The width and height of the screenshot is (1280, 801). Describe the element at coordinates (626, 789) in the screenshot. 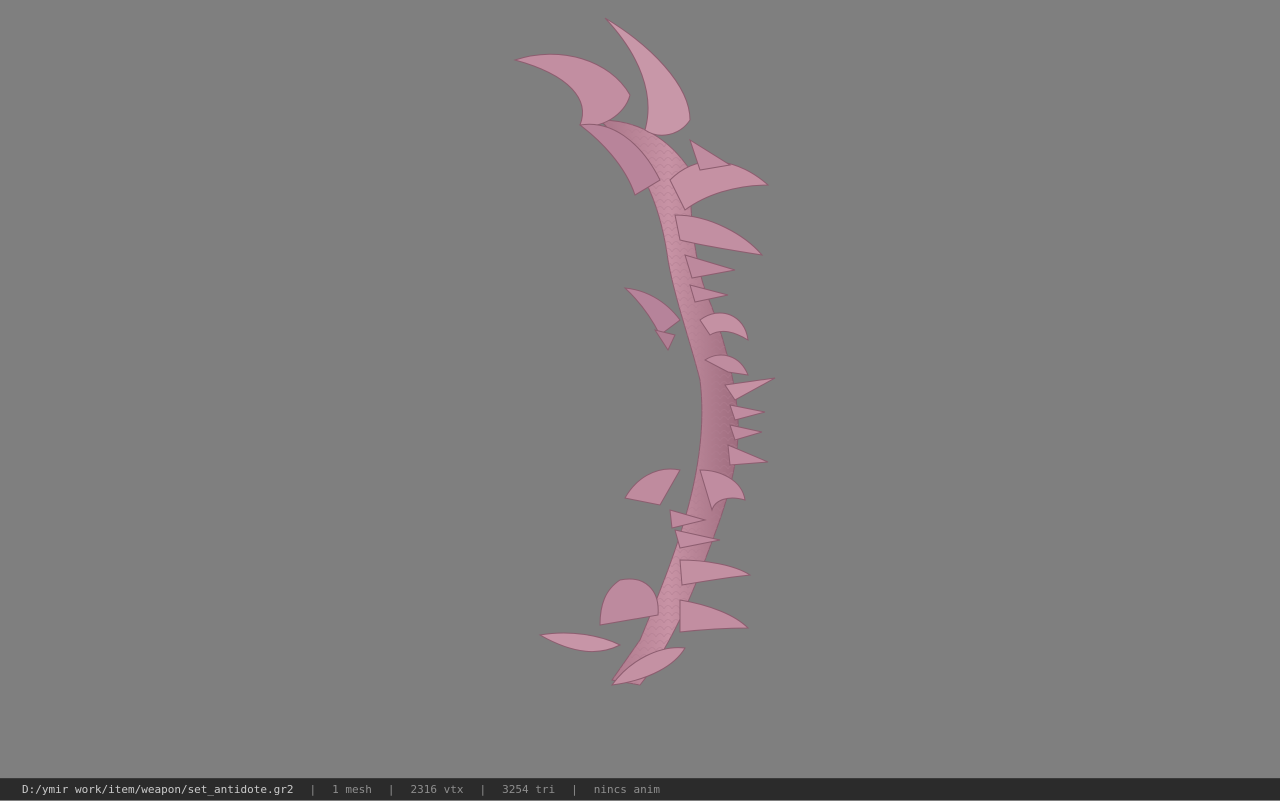

I see `anim-status: nincs anim` at that location.